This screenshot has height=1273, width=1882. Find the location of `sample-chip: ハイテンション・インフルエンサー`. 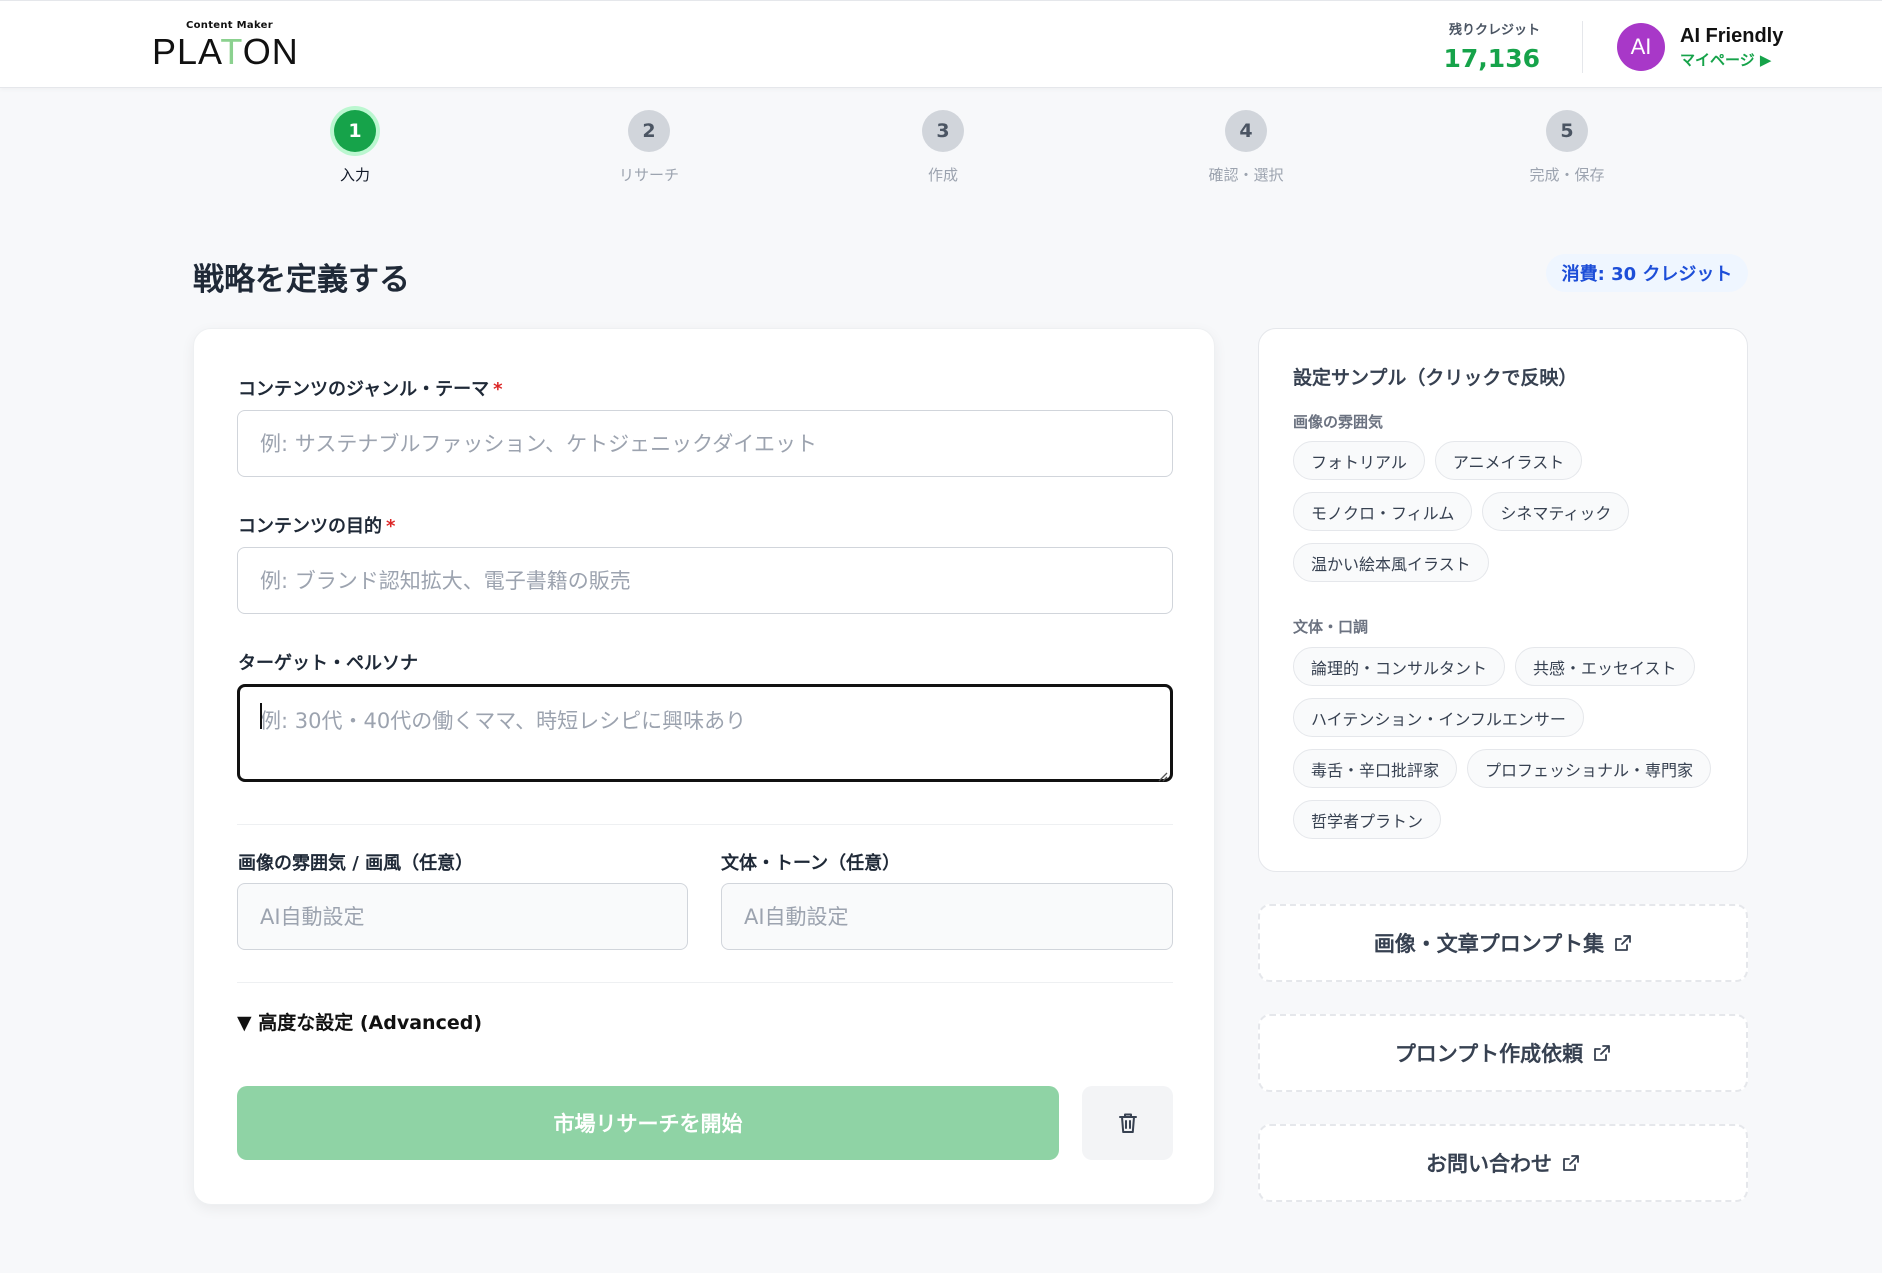

sample-chip: ハイテンション・インフルエンサー is located at coordinates (1438, 717).